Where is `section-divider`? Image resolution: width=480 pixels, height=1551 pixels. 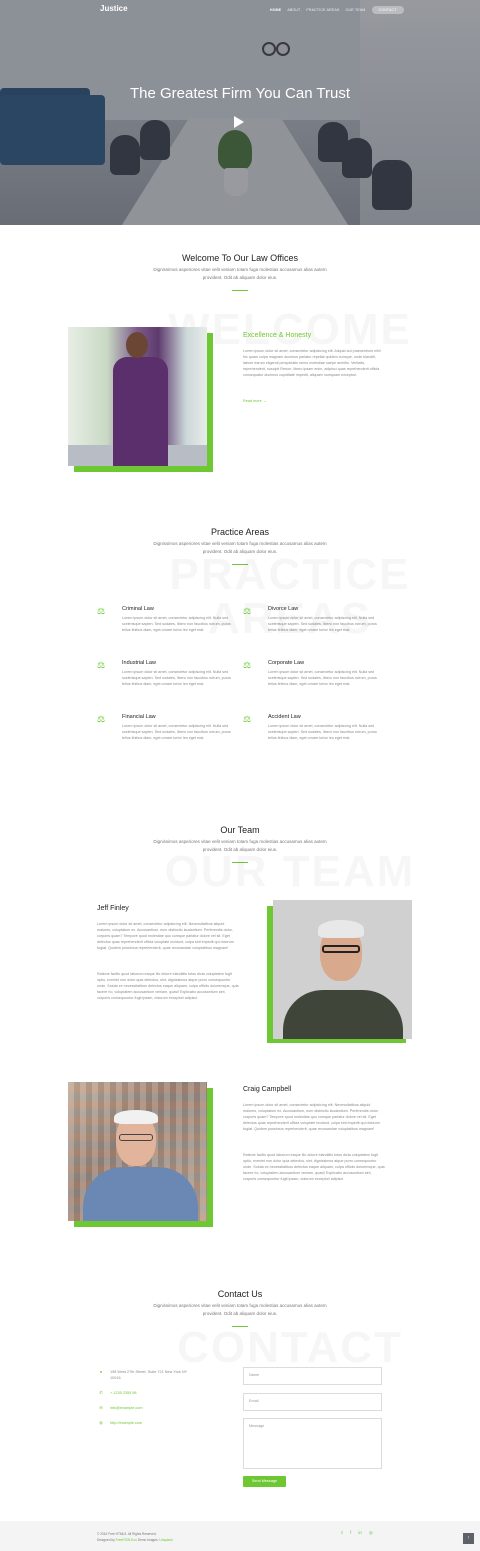
section-divider is located at coordinates (240, 290).